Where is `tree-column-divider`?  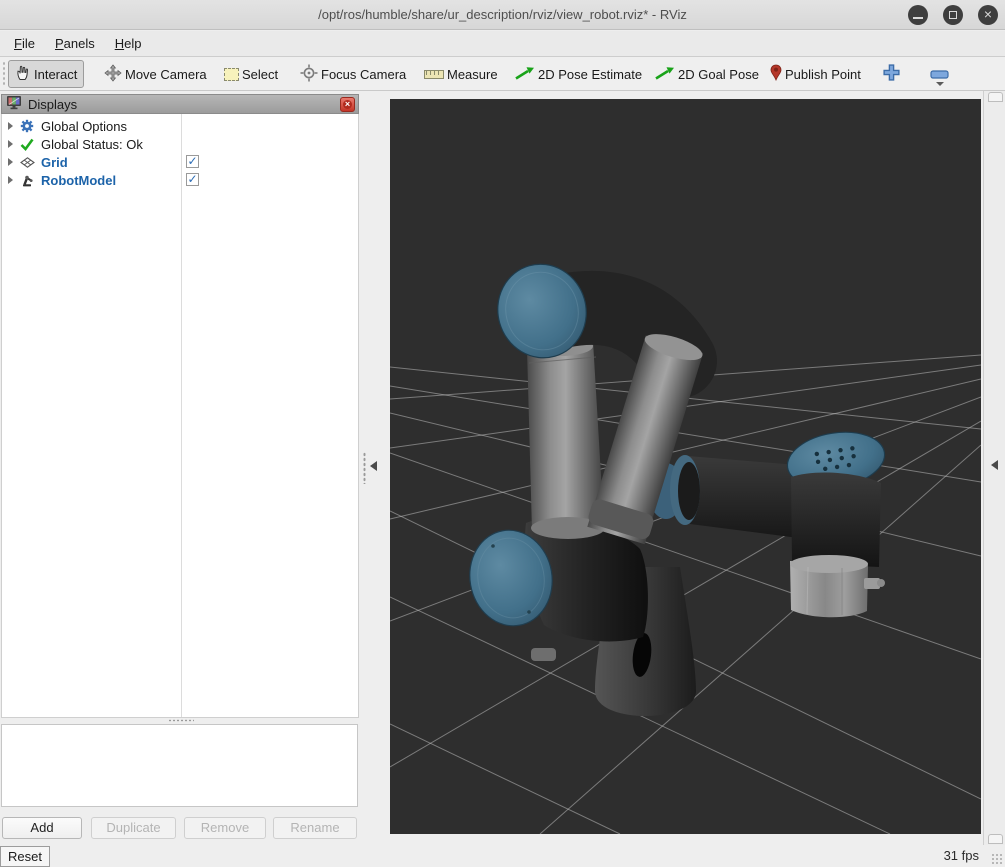
tree-column-divider is located at coordinates (181, 415).